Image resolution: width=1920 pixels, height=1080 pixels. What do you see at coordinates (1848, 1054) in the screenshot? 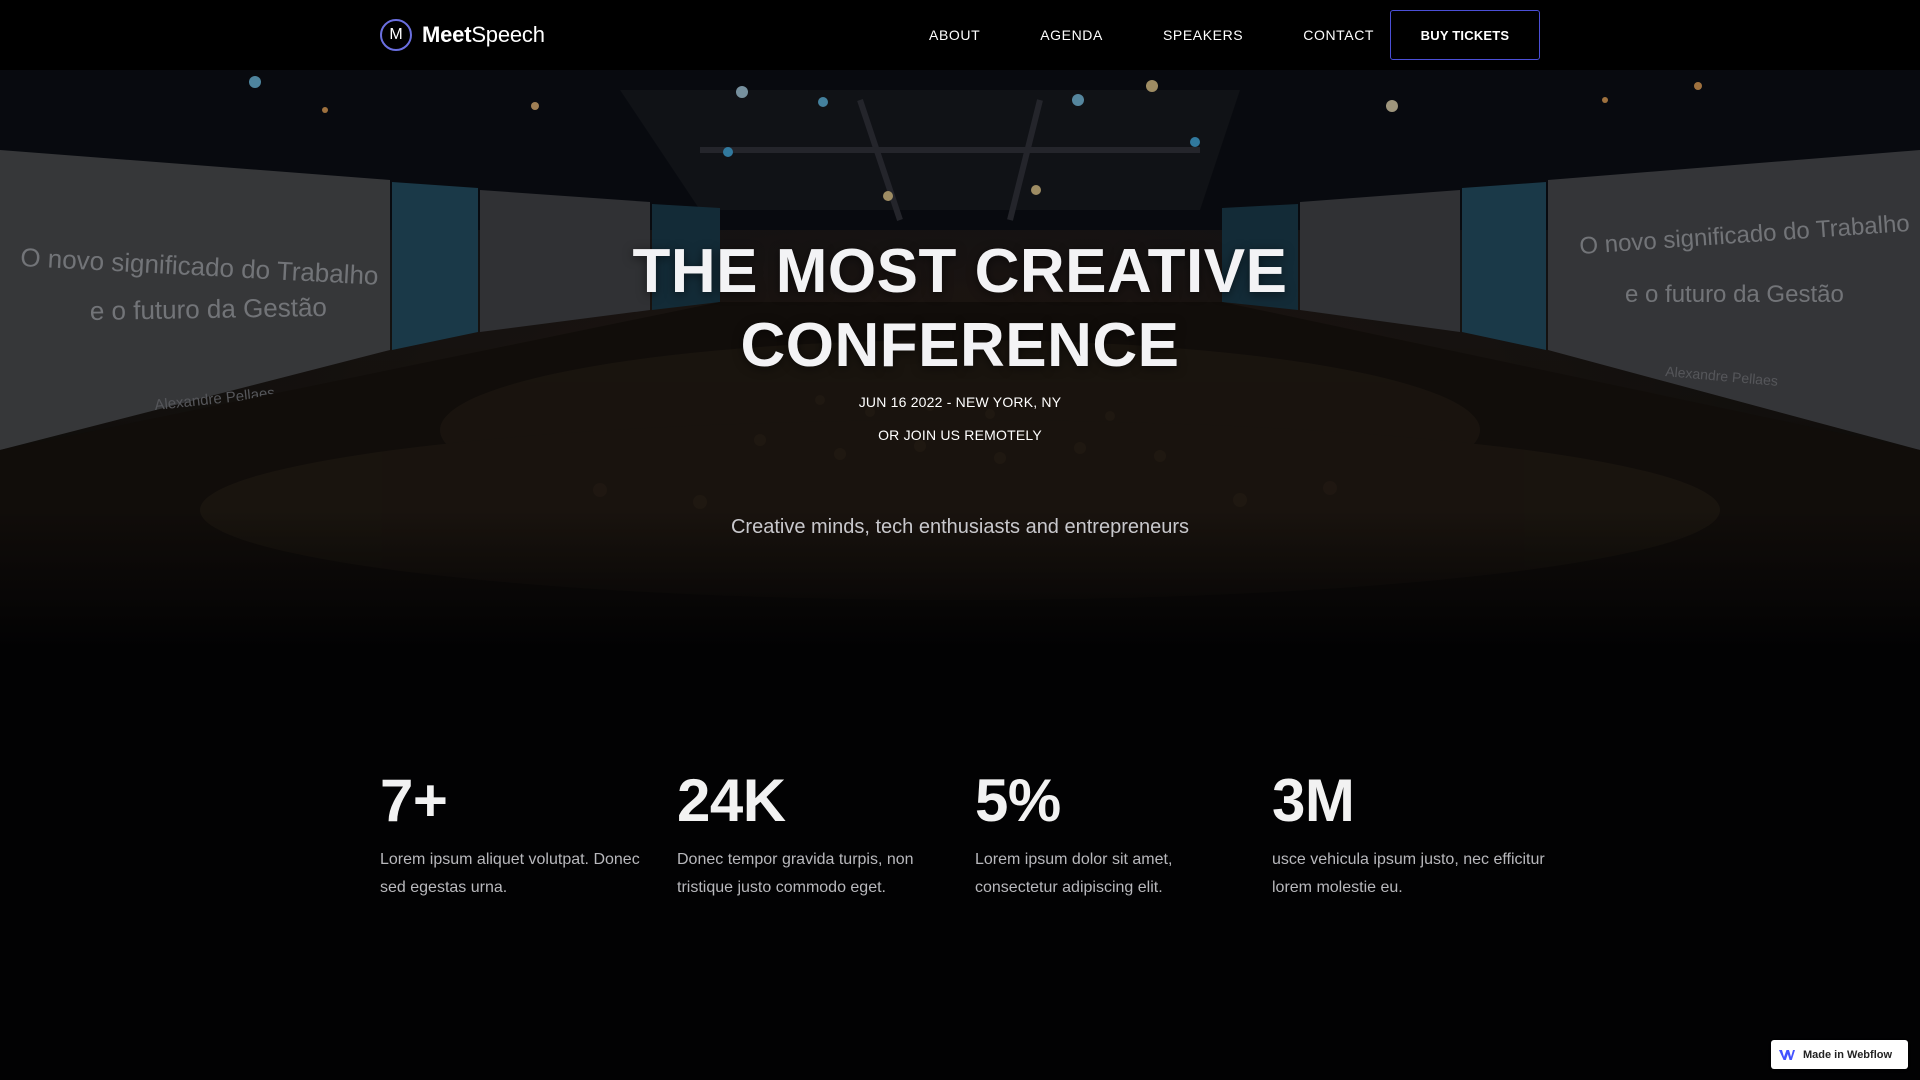
I see `webflow-badge-label: Made in Webflow` at bounding box center [1848, 1054].